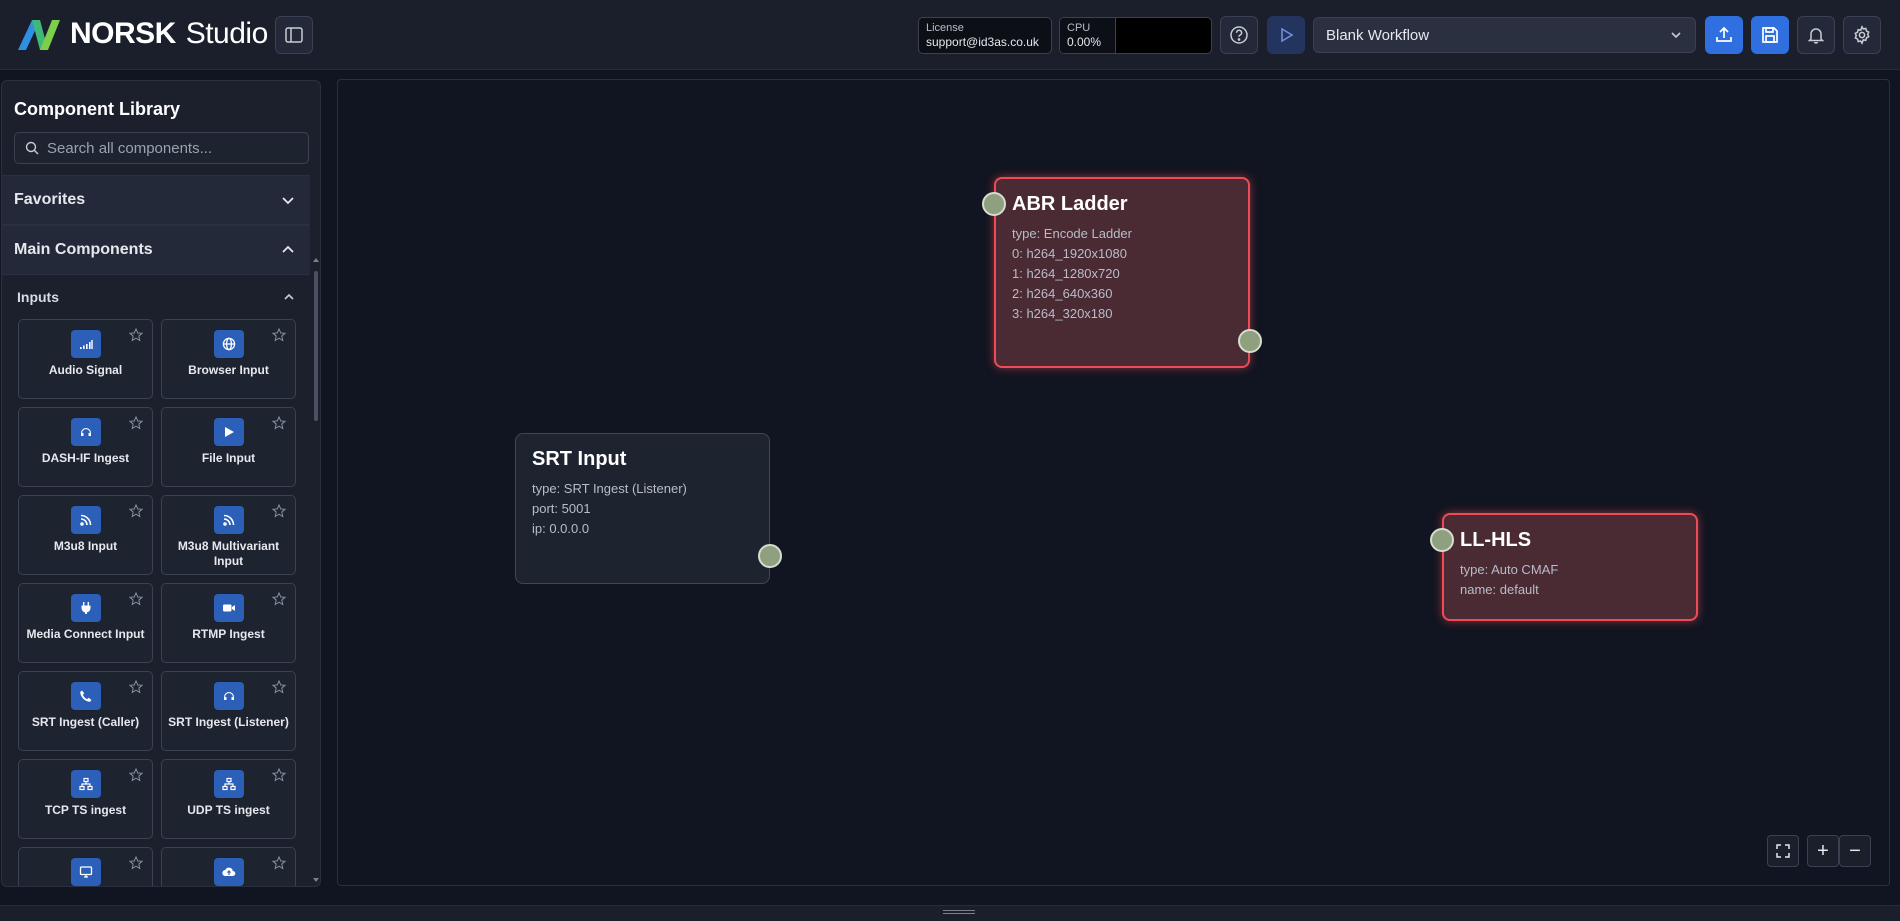 The height and width of the screenshot is (921, 1900). I want to click on save-icon, so click(1770, 35).